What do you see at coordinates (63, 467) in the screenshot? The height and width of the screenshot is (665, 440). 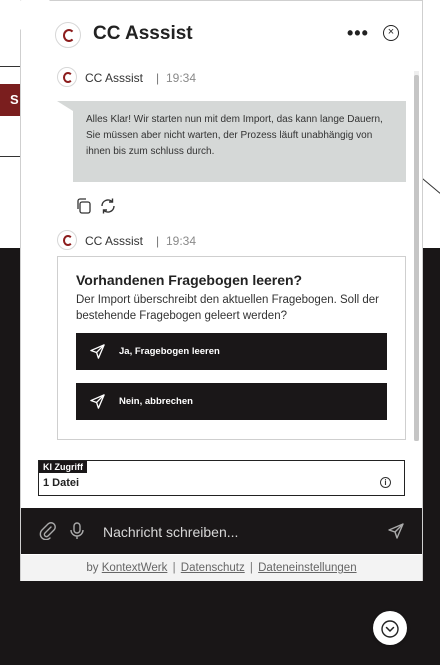 I see `ai-access-tag: KI Zugriff` at bounding box center [63, 467].